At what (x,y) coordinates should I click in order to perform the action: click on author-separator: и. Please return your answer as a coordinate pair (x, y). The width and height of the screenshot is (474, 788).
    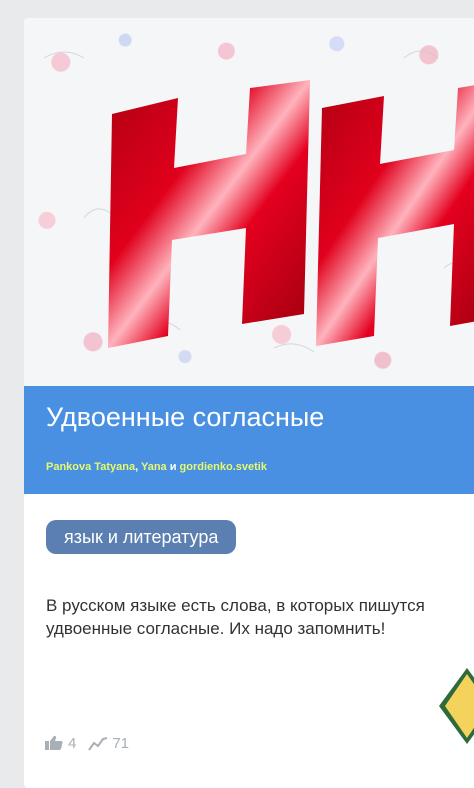
    Looking at the image, I should click on (173, 467).